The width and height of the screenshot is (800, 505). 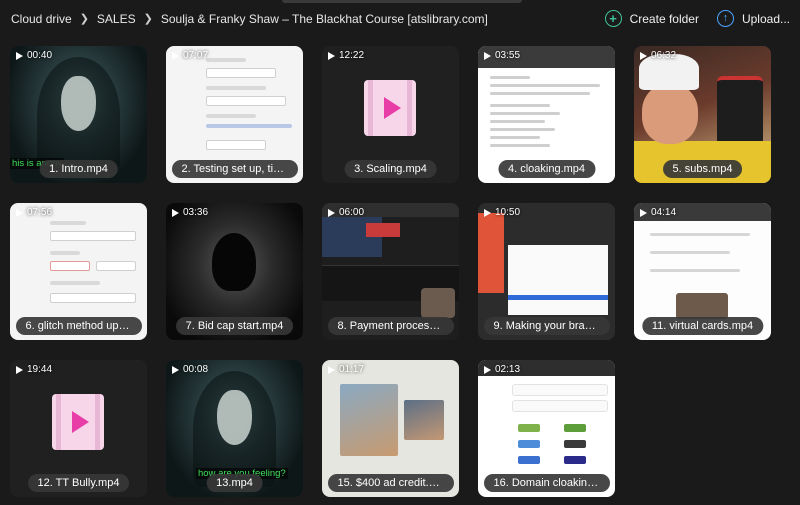 What do you see at coordinates (352, 369) in the screenshot?
I see `duration-text: 01:17` at bounding box center [352, 369].